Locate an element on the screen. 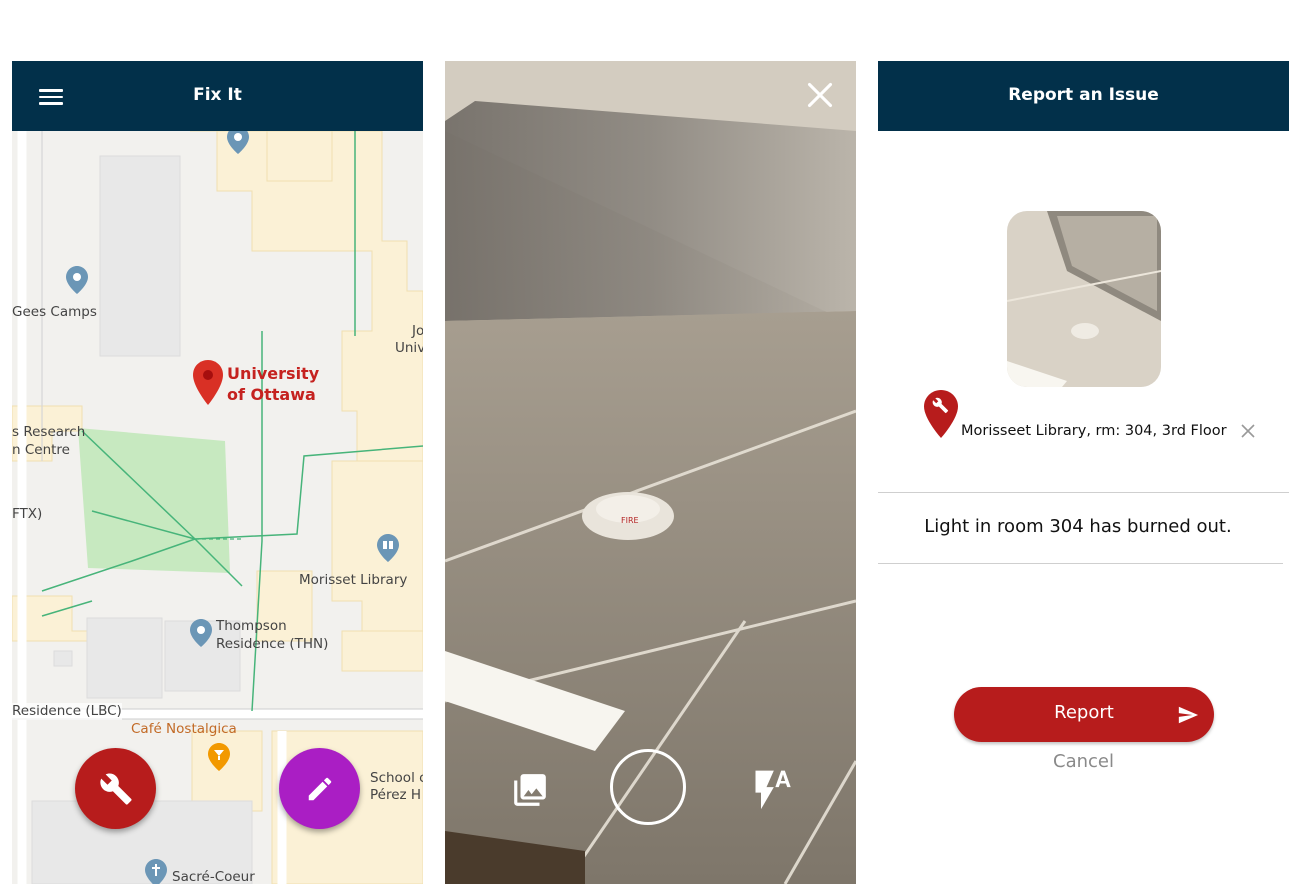  shutter-button is located at coordinates (648, 787).